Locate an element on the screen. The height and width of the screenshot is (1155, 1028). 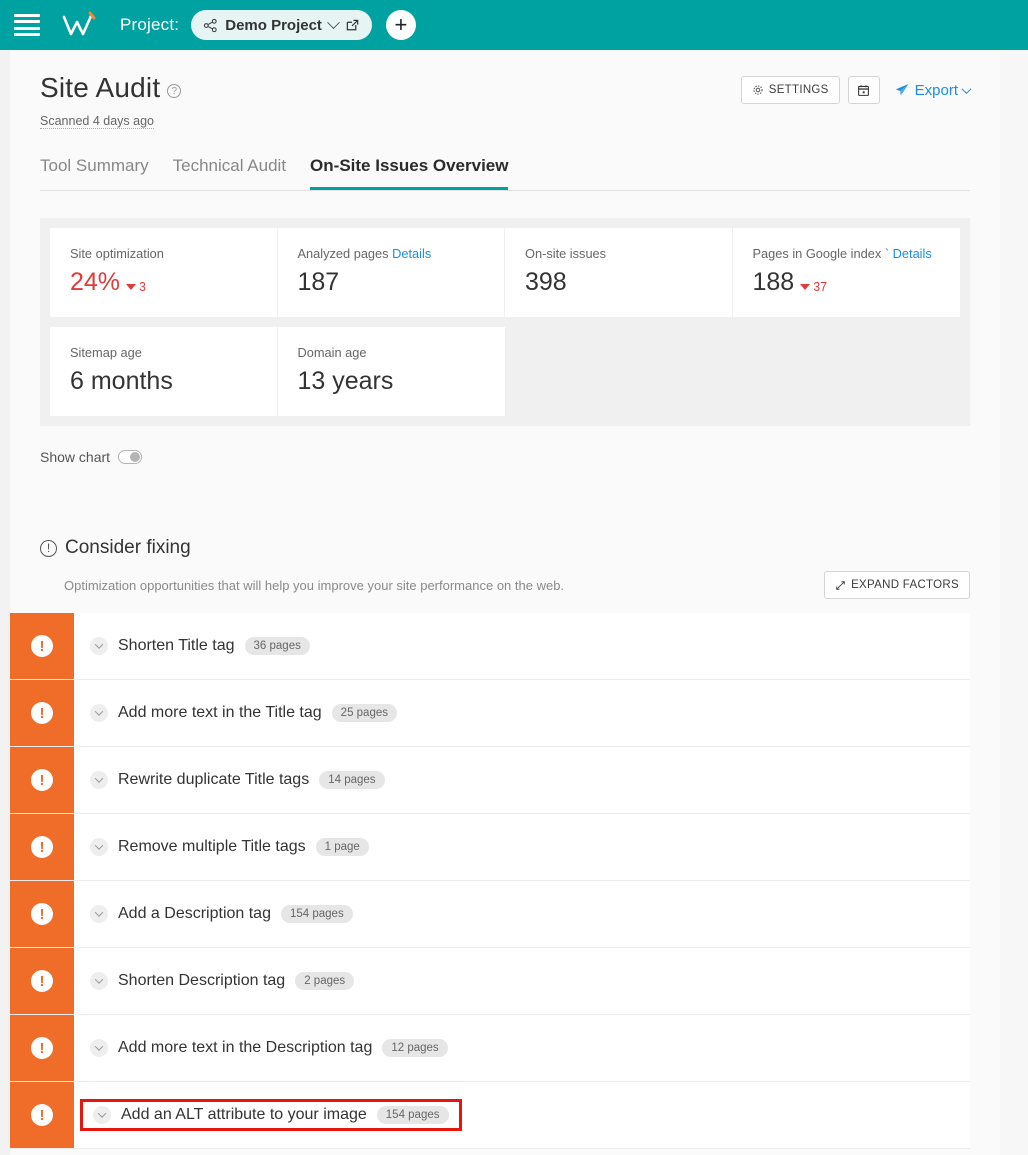
tab-tool-summary: Tool Summary is located at coordinates (94, 173).